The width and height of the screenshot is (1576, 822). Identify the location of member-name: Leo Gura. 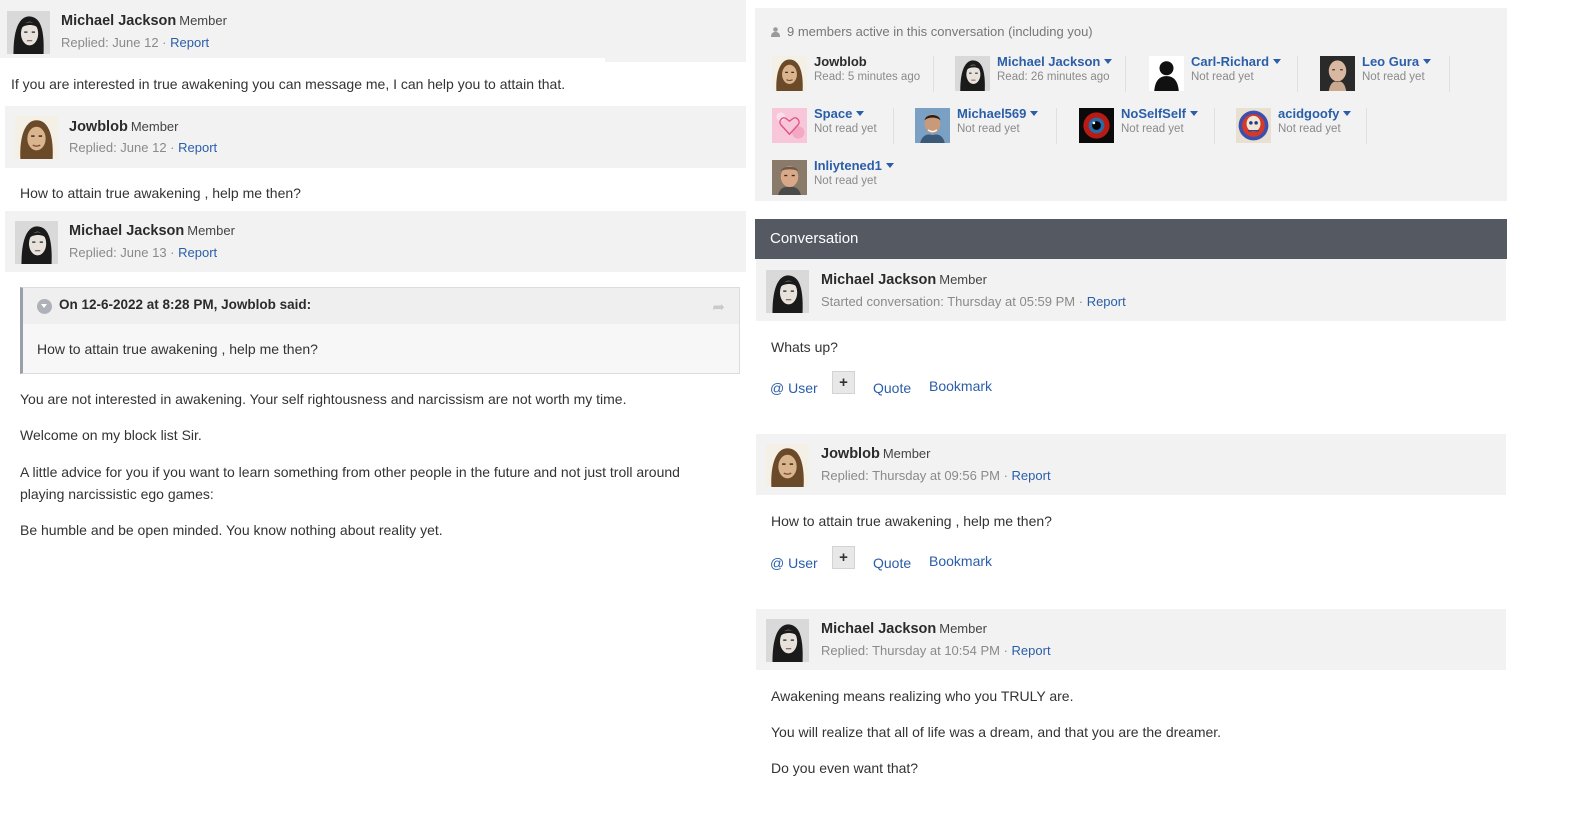
(1397, 61).